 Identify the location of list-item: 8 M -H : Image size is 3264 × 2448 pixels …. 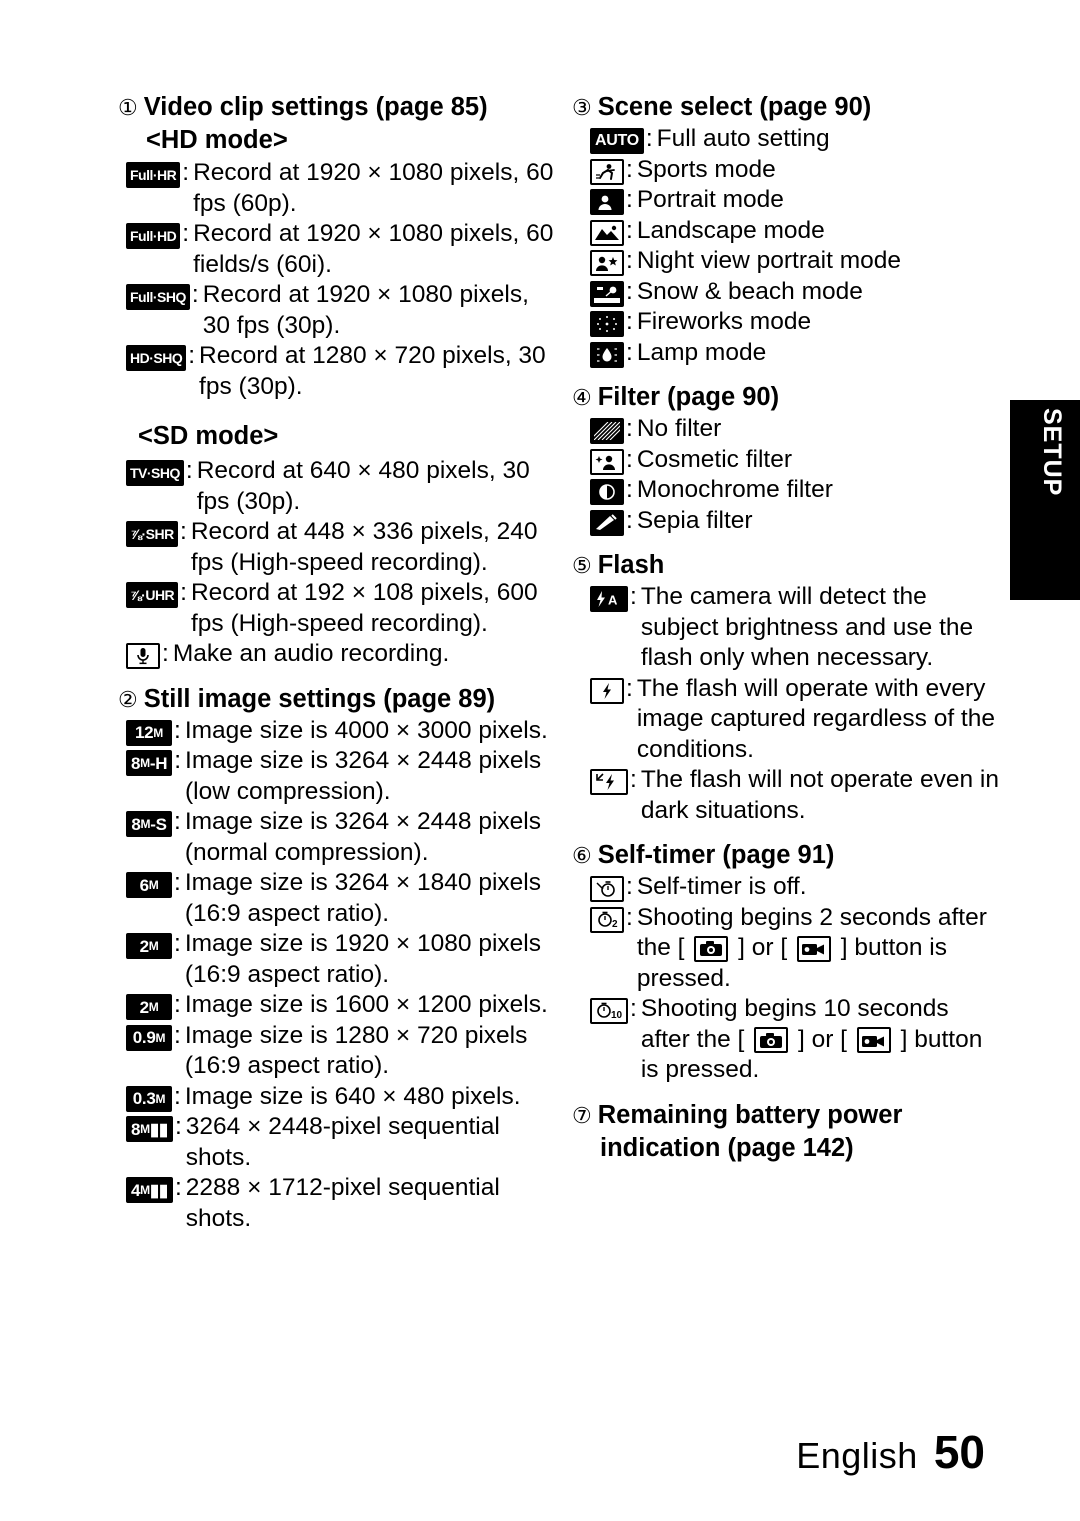
(342, 776).